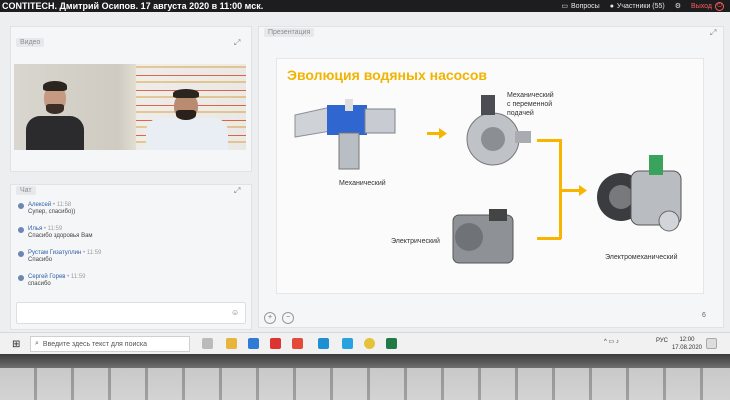 The image size is (730, 400). I want to click on electromechanical-pump-image, so click(639, 193).